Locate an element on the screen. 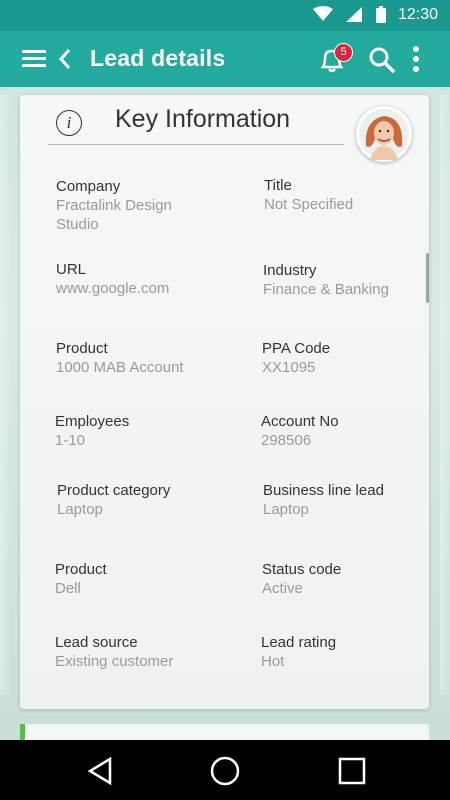 The width and height of the screenshot is (450, 800). field-product-2: Product Dell is located at coordinates (142, 579).